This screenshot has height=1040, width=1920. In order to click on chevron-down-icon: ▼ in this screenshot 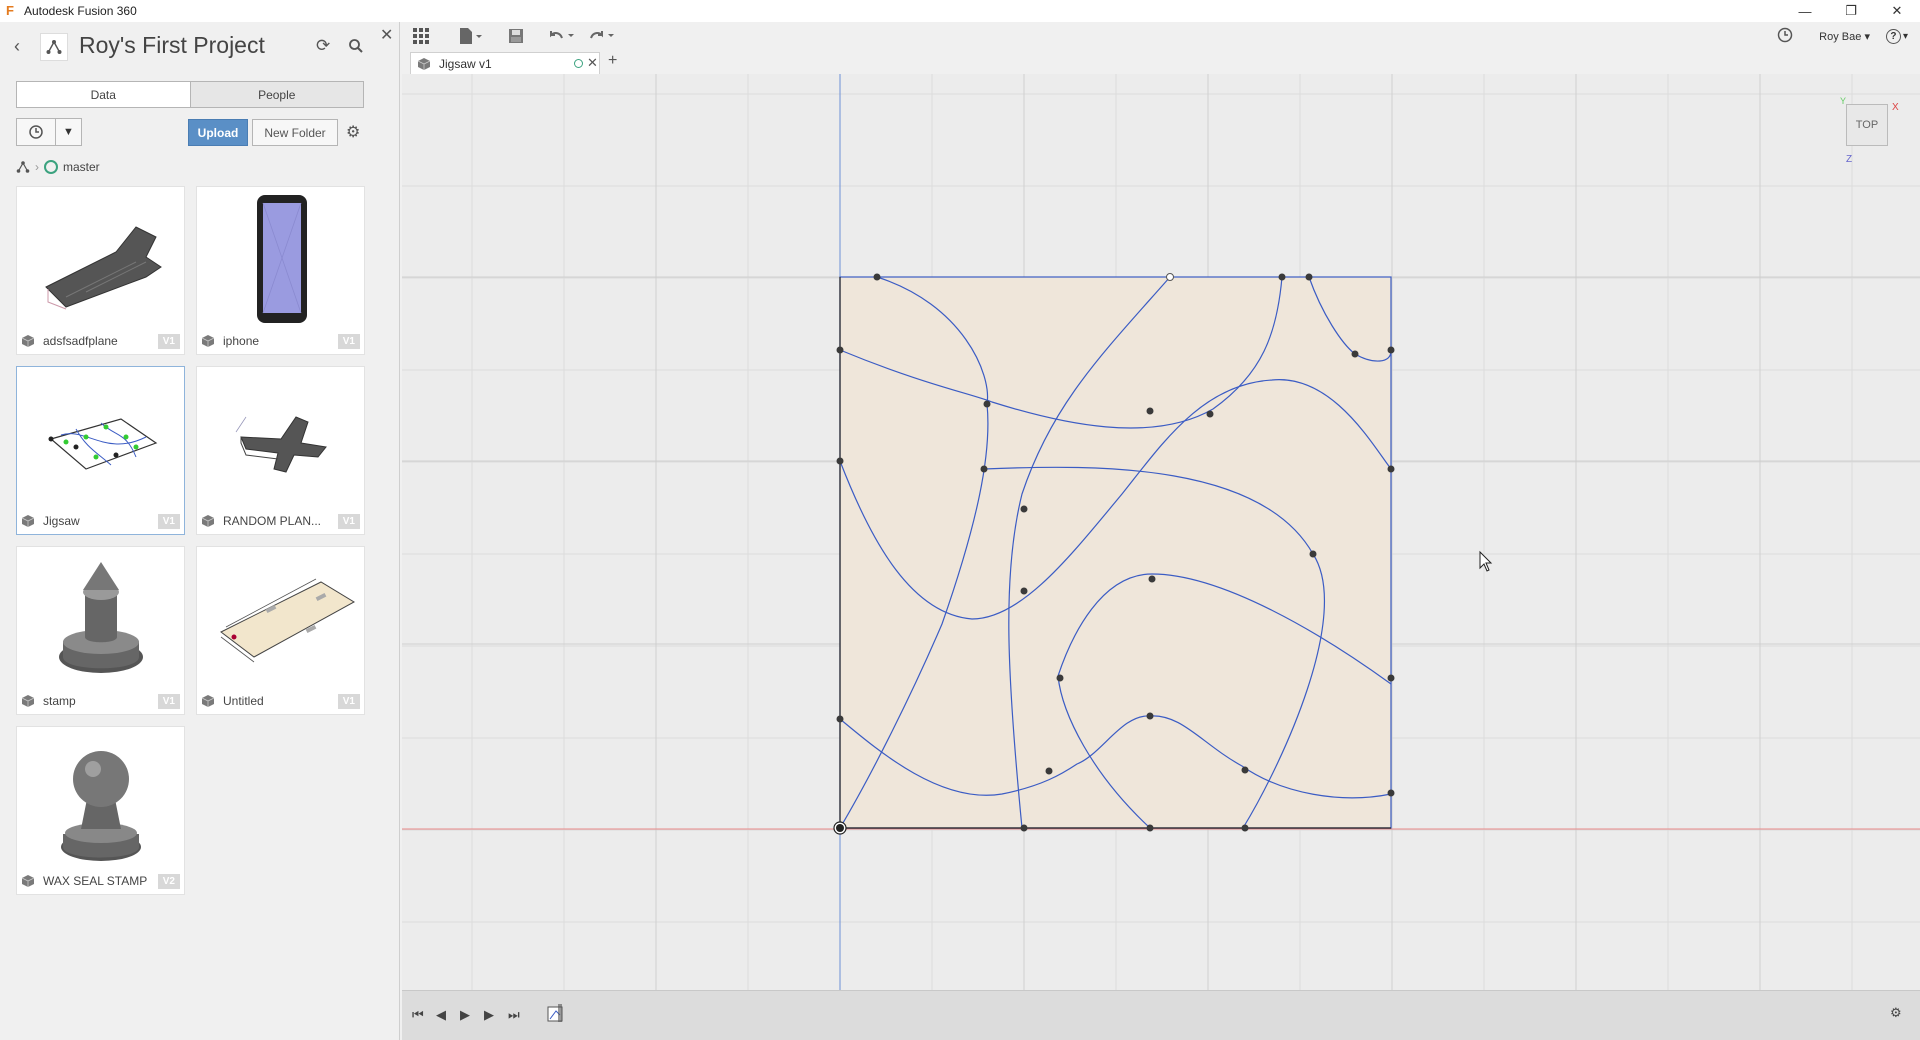, I will do `click(68, 132)`.